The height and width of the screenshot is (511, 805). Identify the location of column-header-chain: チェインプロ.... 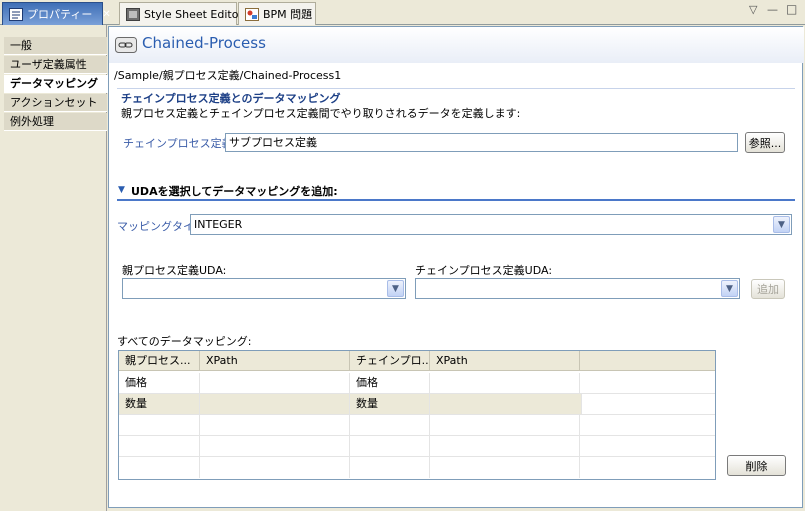
(390, 361).